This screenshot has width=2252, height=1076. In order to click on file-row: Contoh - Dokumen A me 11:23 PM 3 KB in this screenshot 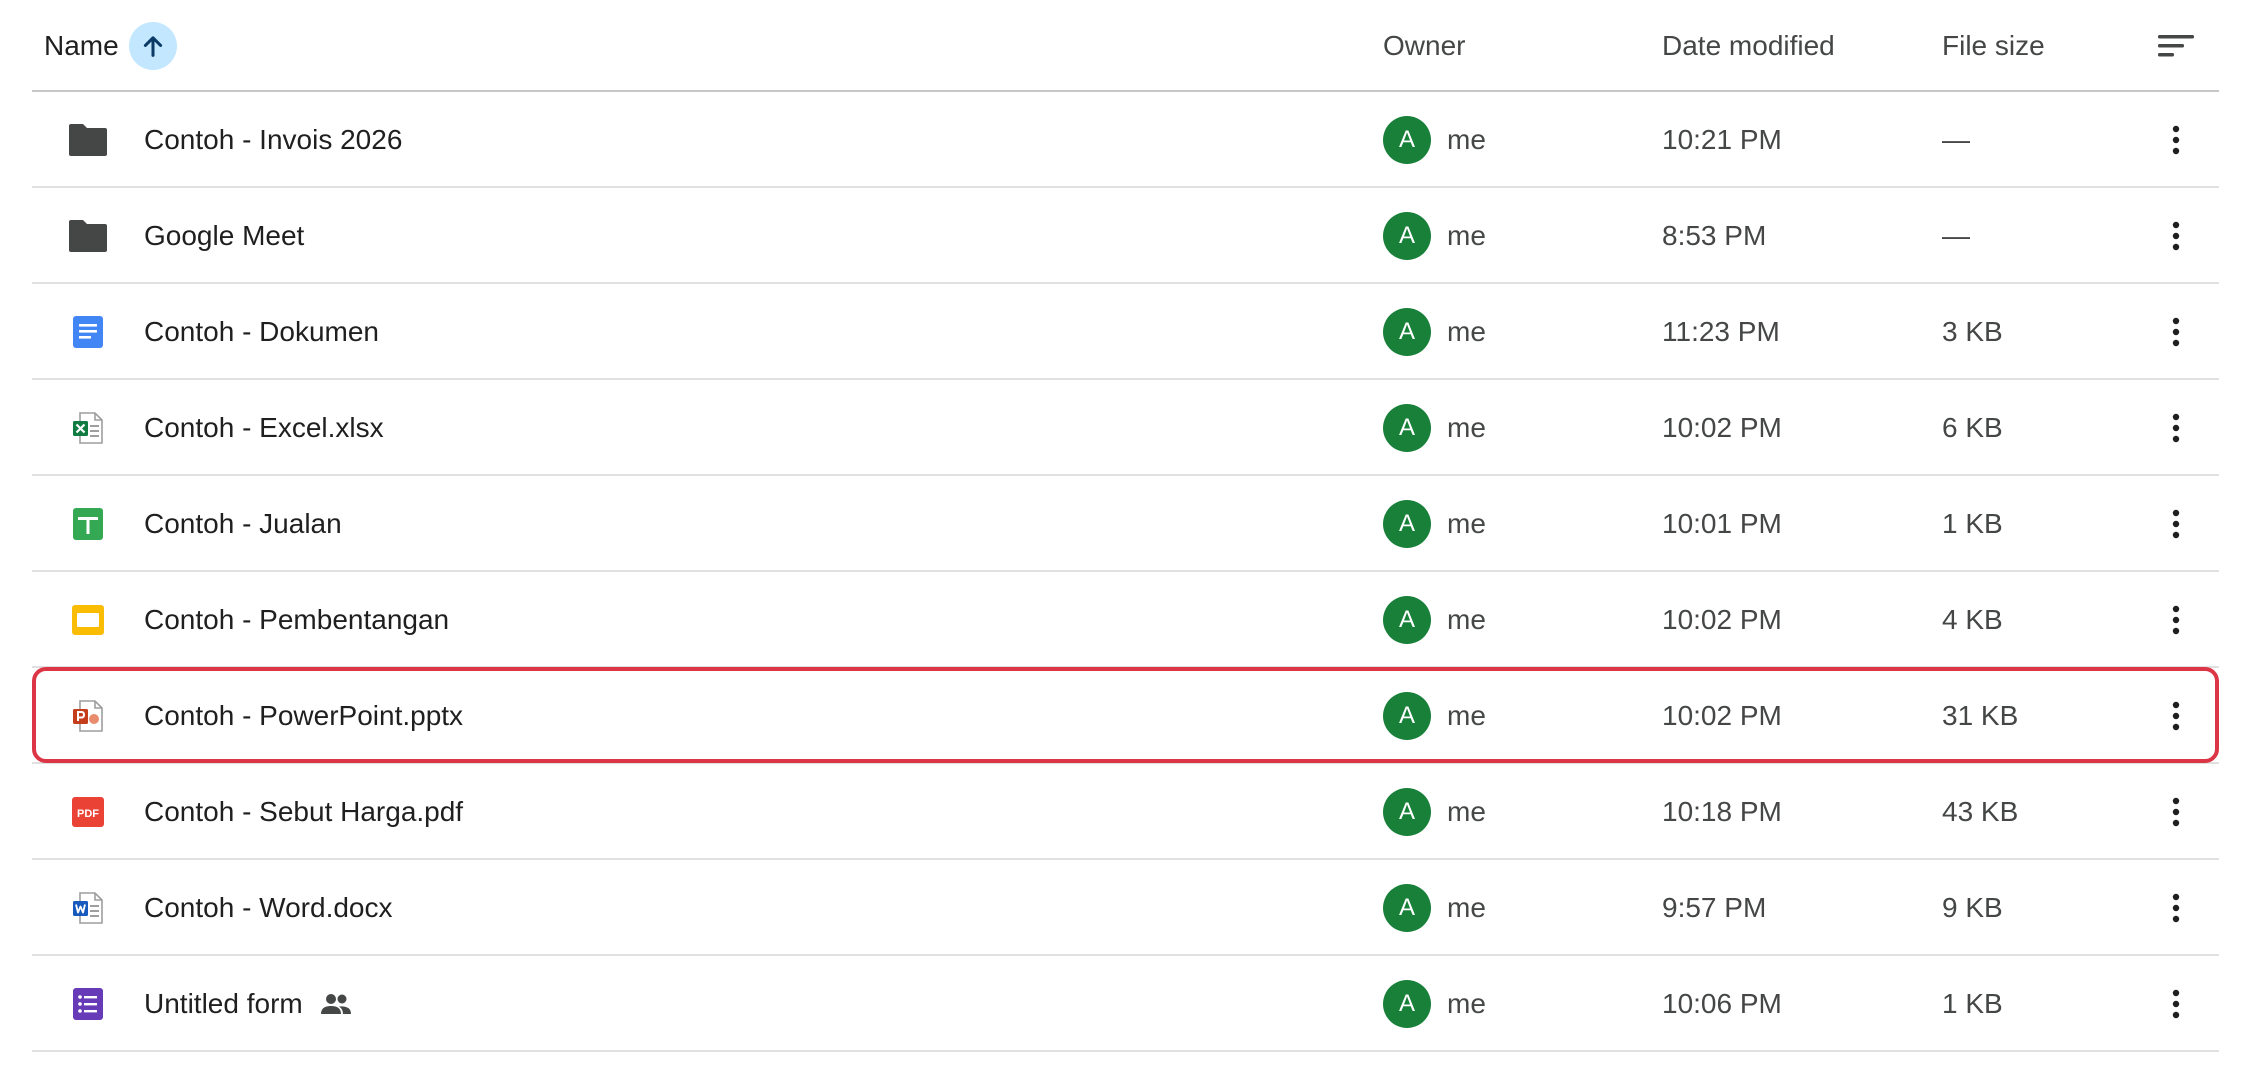, I will do `click(1125, 332)`.